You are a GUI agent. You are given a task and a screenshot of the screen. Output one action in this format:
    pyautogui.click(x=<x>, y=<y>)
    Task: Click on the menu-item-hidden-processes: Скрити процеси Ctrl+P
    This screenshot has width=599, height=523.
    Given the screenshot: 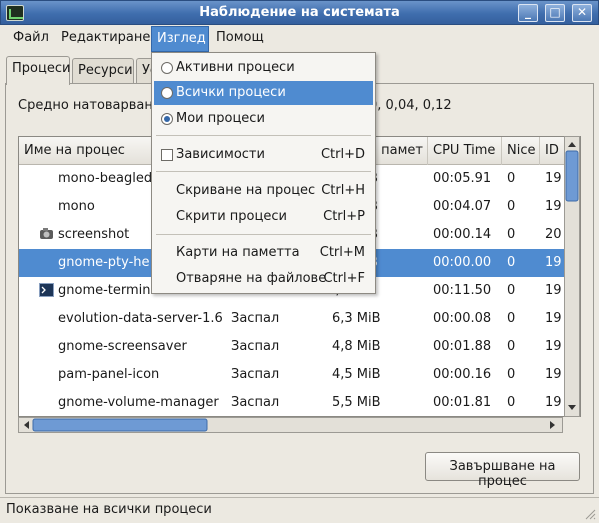 What is the action you would take?
    pyautogui.click(x=263, y=217)
    